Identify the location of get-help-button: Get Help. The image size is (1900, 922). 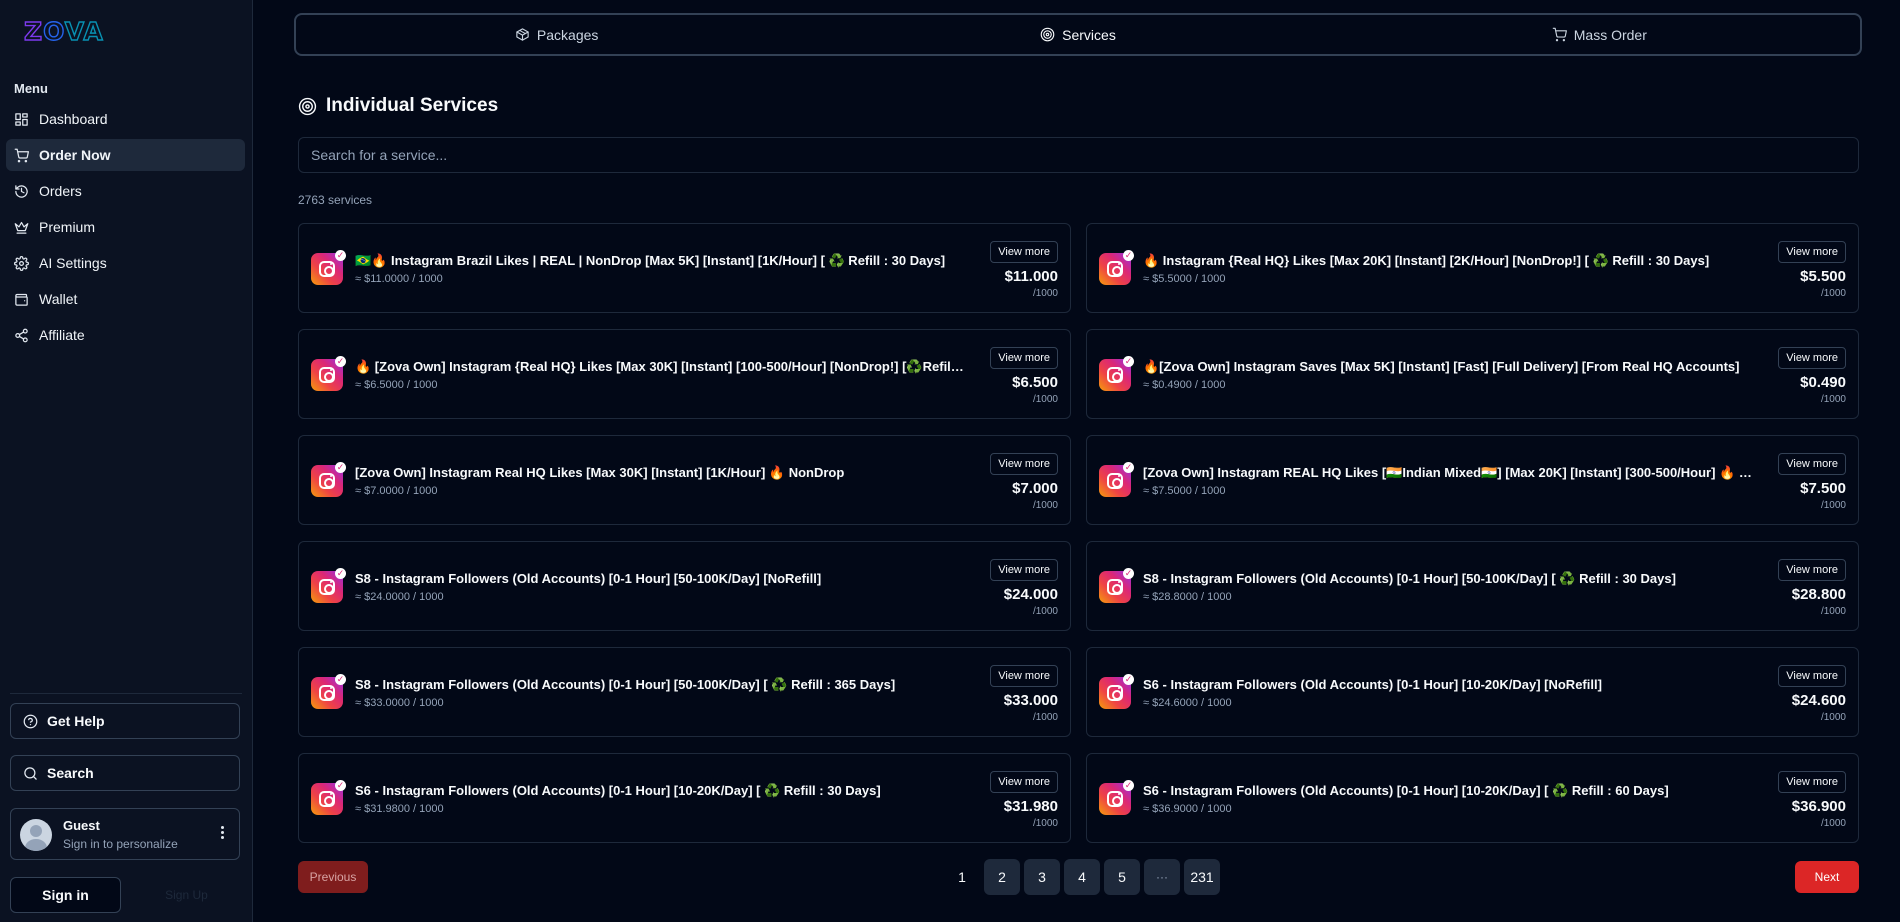
(125, 721).